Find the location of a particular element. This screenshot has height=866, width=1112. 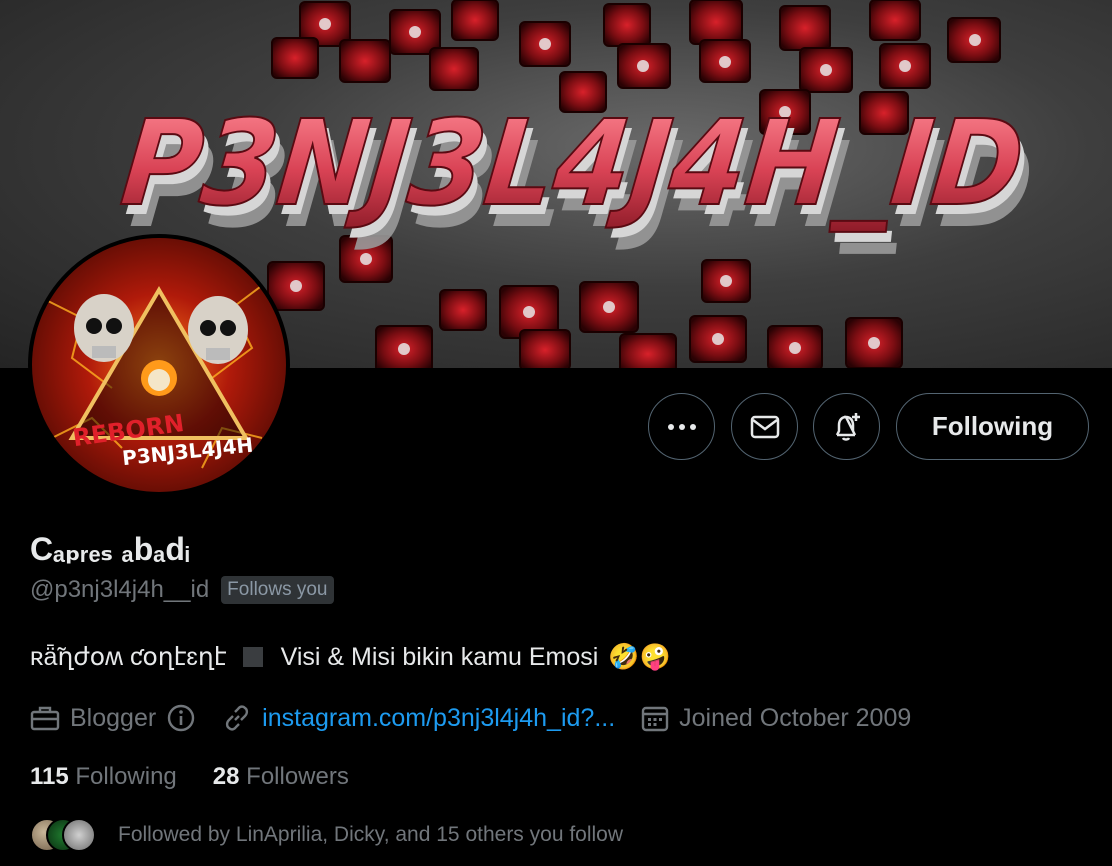

profile-avatar: REBORN P3NJ3L4J4H is located at coordinates (159, 365).